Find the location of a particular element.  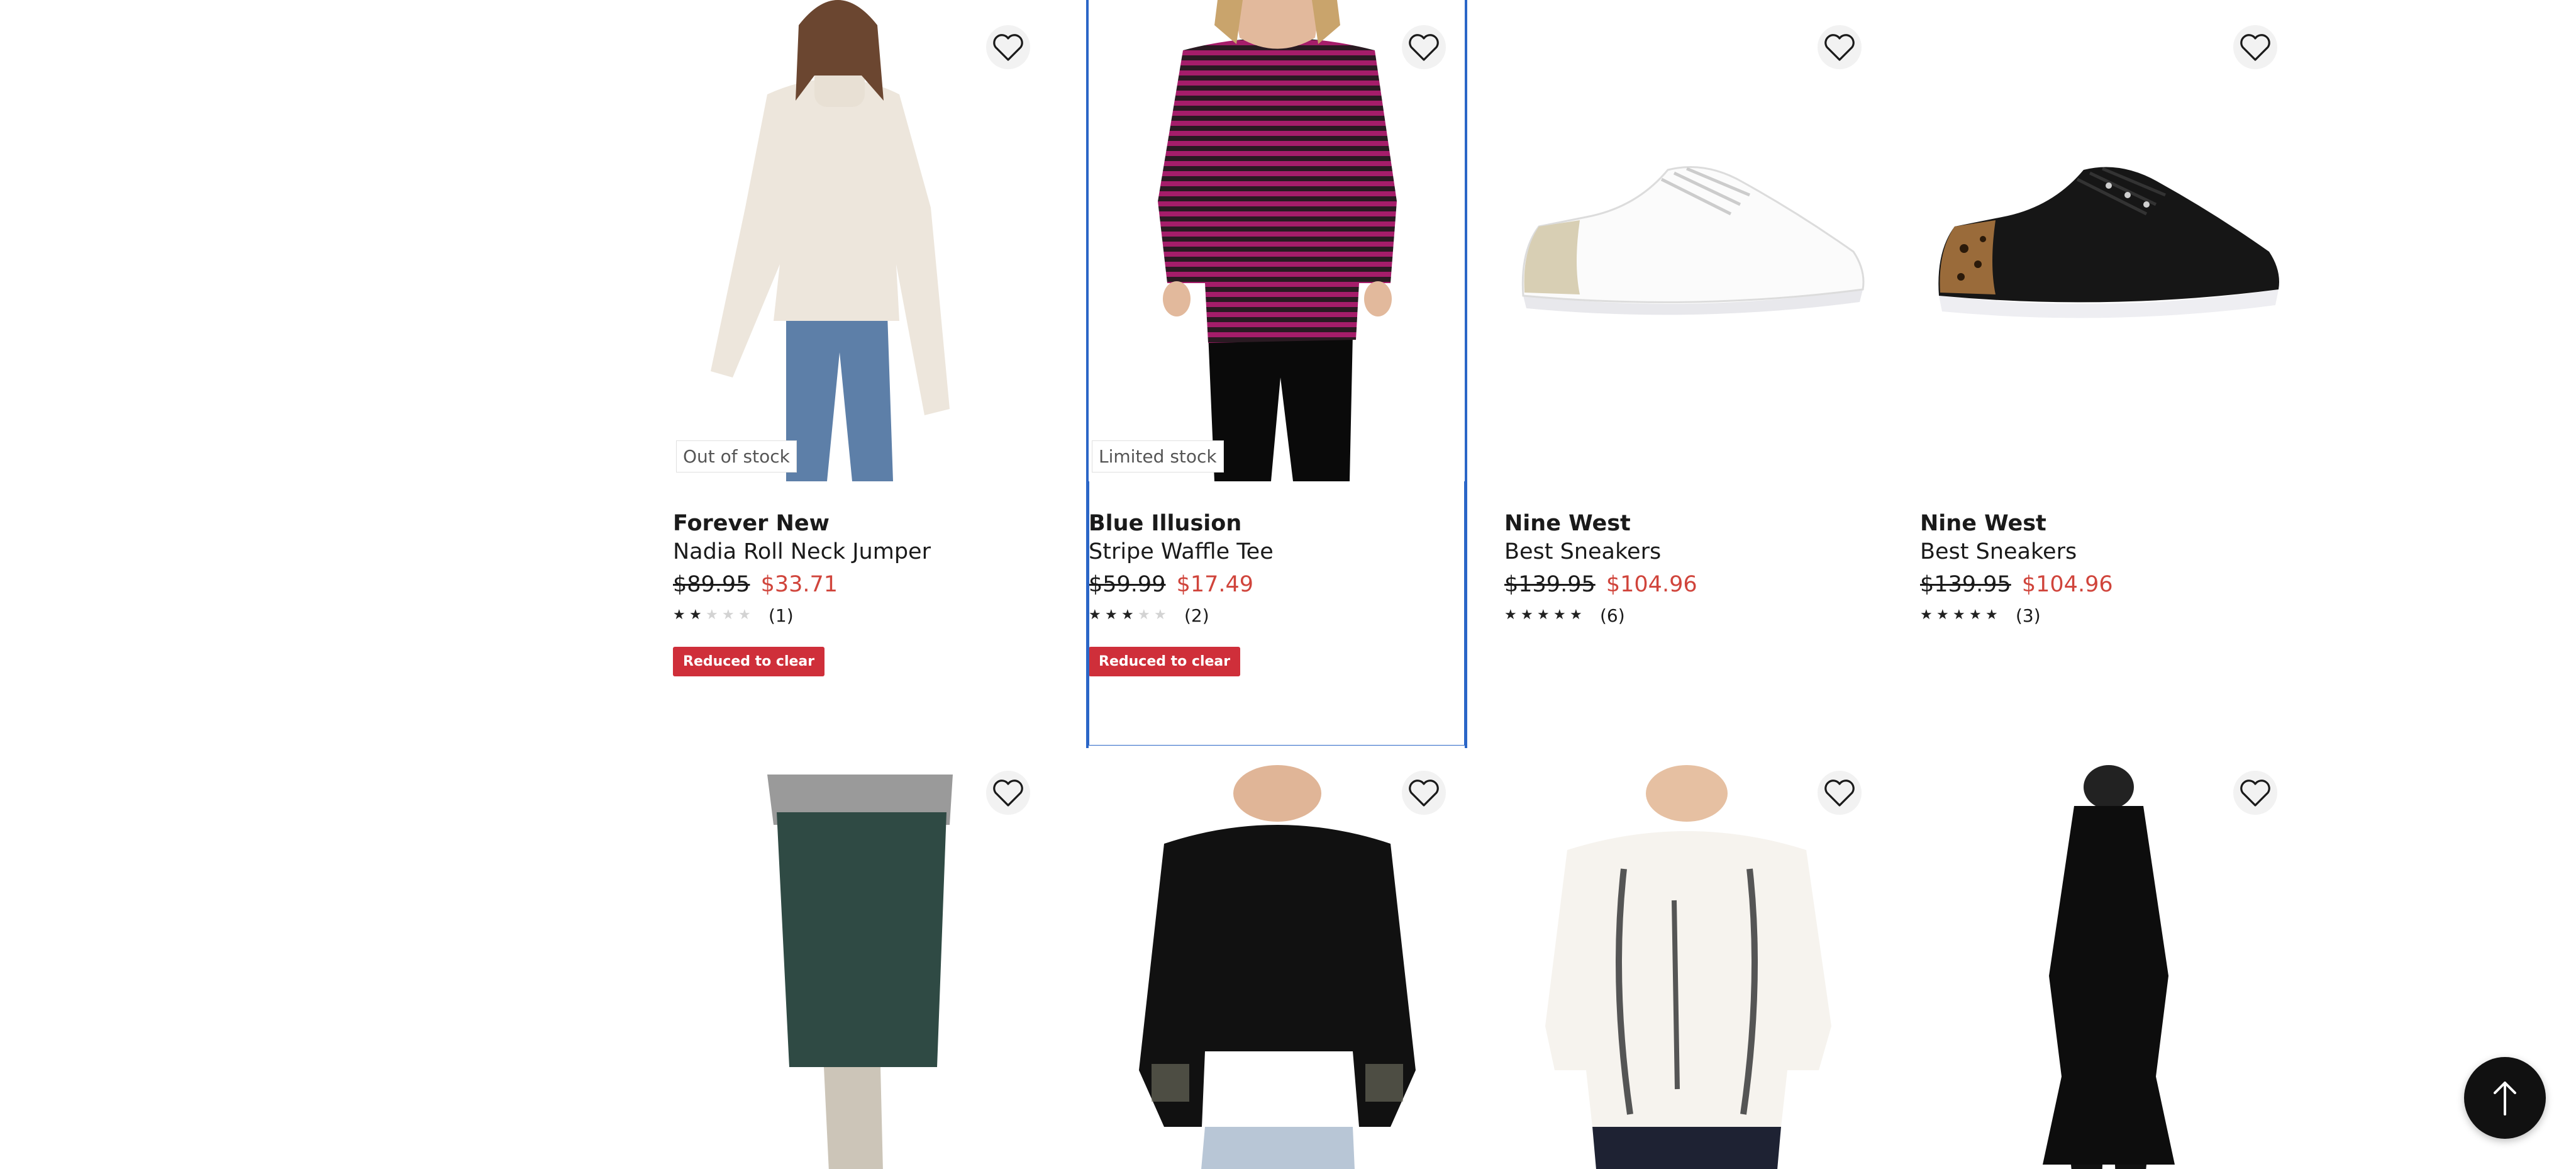

review-count: (3) is located at coordinates (2028, 615).